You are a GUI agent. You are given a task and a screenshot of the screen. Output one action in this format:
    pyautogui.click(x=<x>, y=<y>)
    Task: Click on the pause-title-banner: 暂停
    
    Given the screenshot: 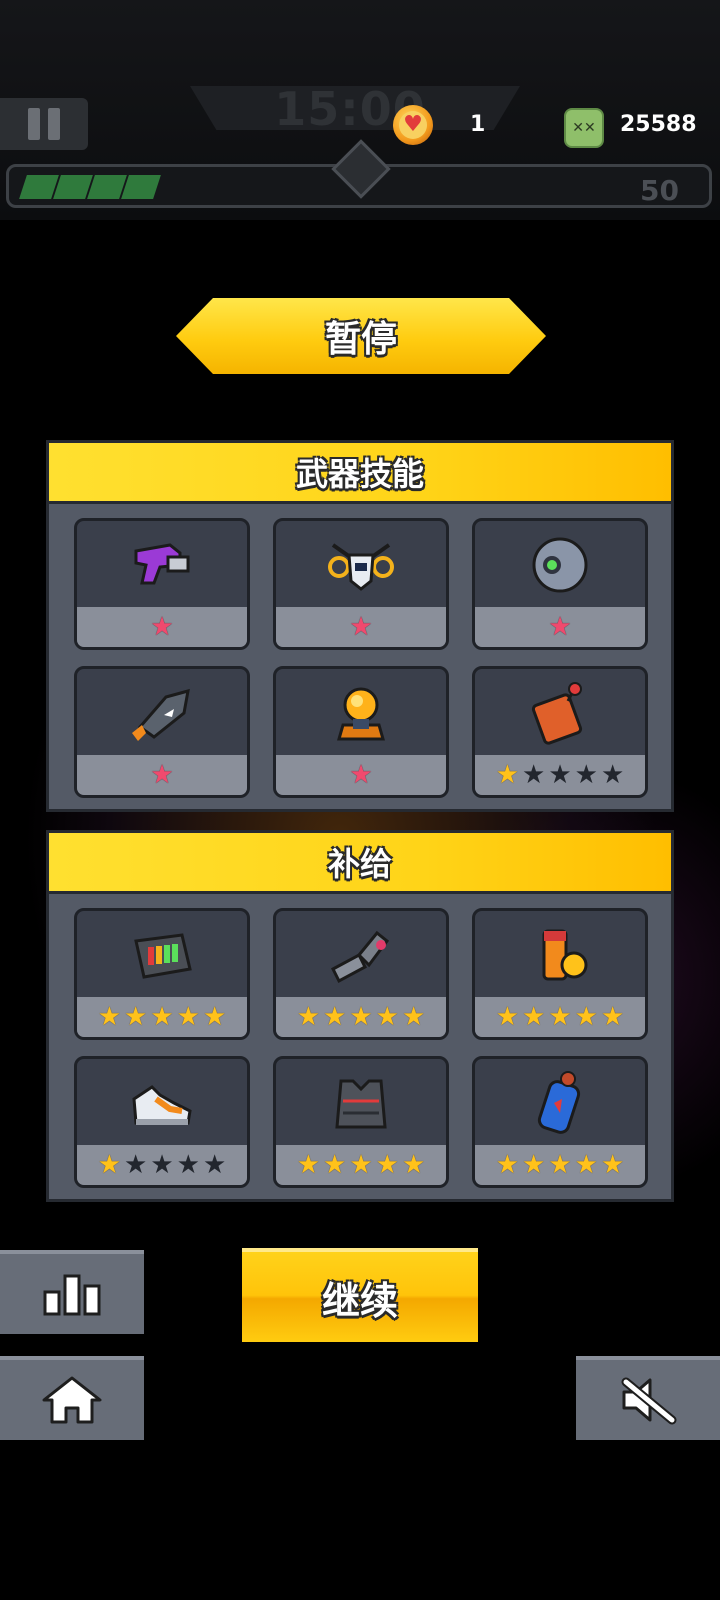 What is the action you would take?
    pyautogui.click(x=361, y=336)
    